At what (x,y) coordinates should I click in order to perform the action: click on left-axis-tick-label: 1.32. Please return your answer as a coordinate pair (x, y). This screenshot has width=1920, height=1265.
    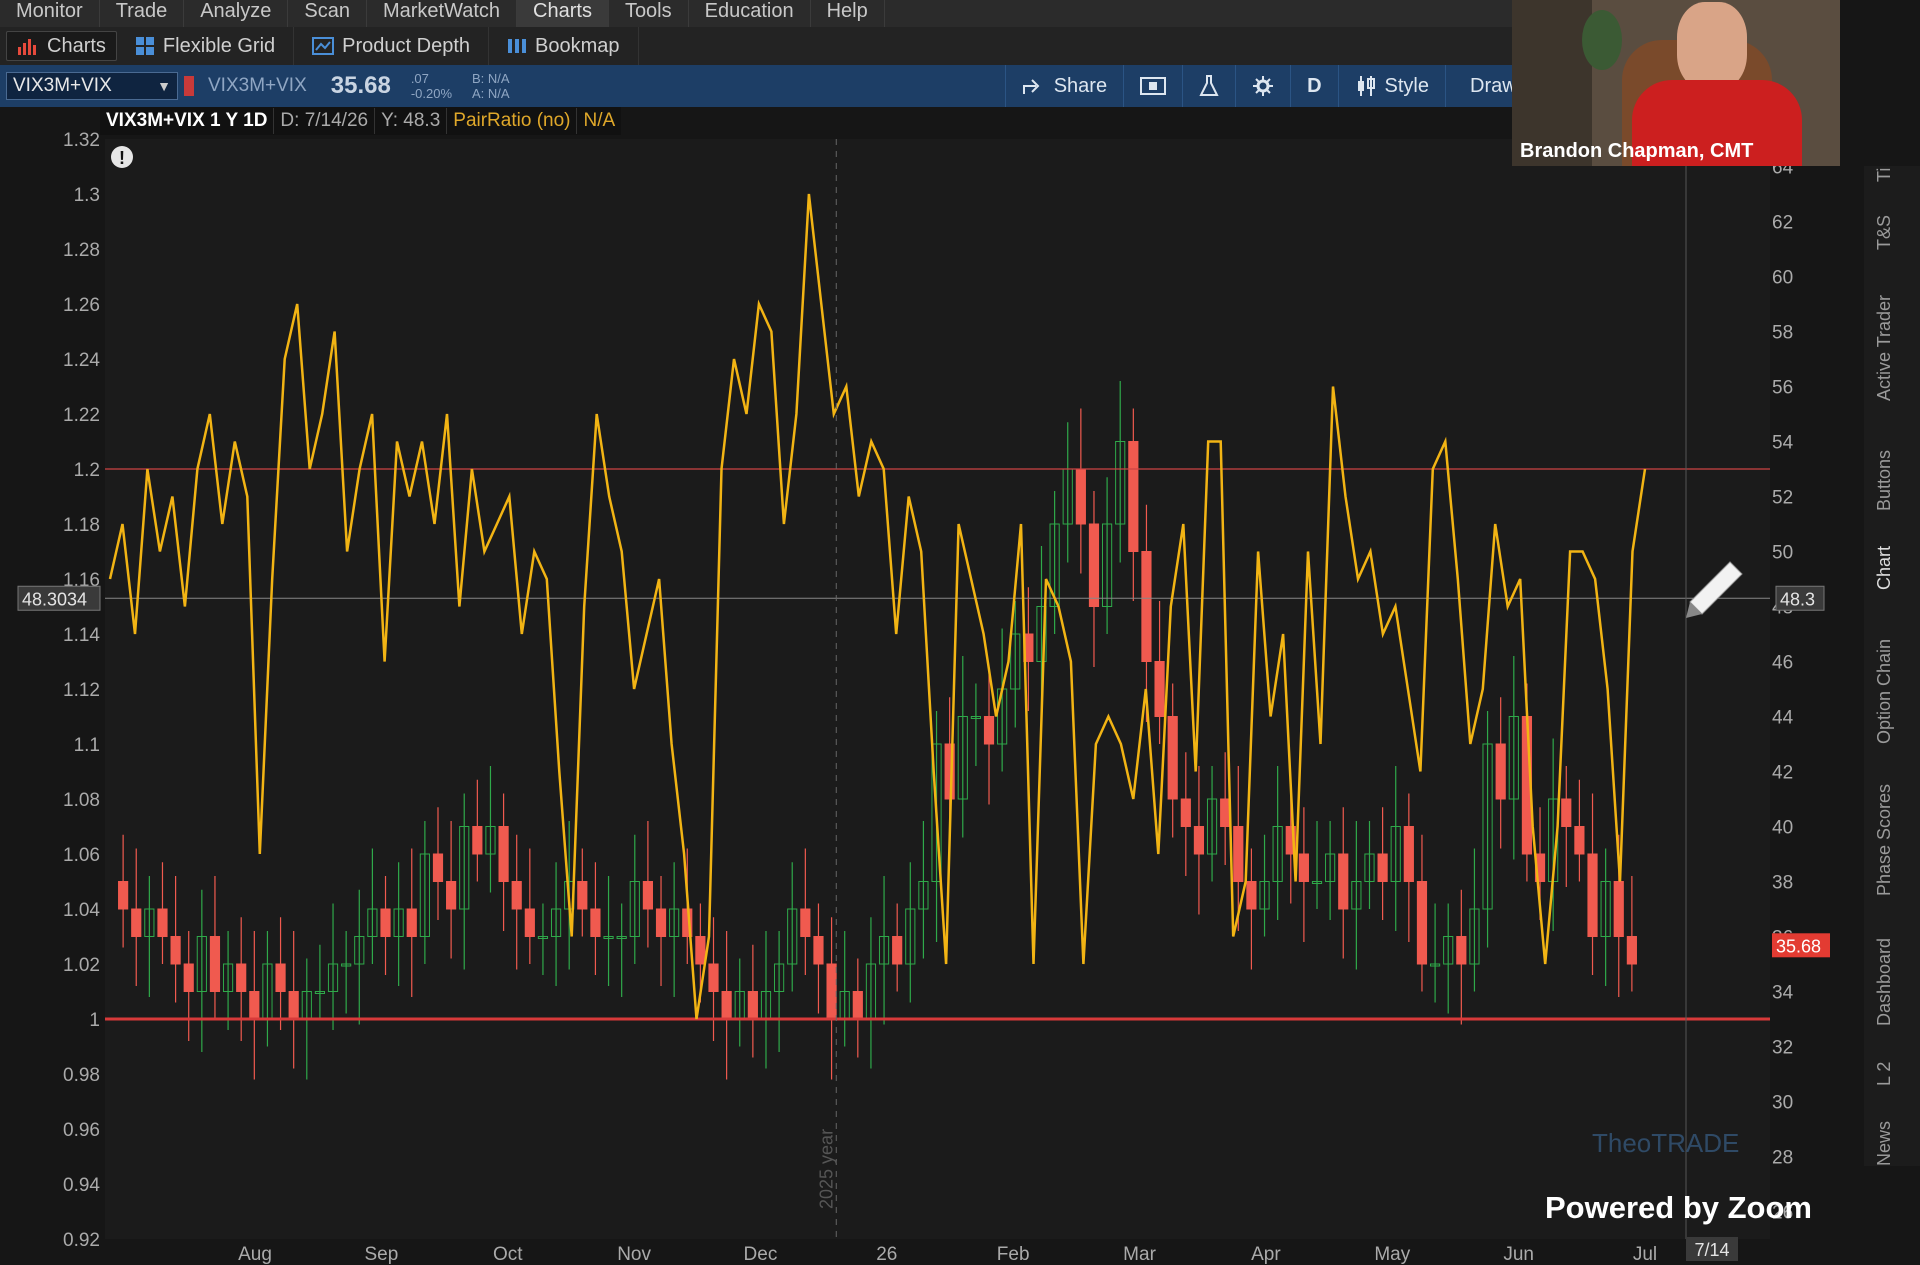
    Looking at the image, I should click on (81, 140).